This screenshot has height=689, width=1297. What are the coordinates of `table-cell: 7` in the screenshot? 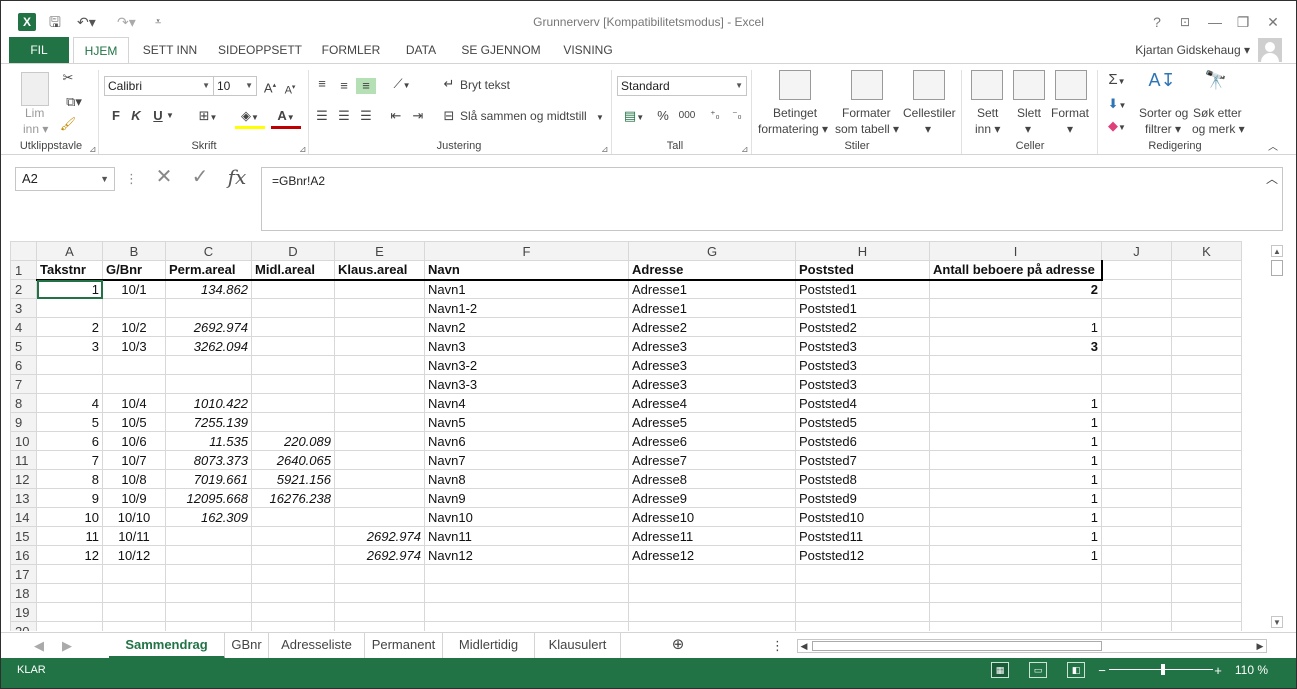 It's located at (69, 460).